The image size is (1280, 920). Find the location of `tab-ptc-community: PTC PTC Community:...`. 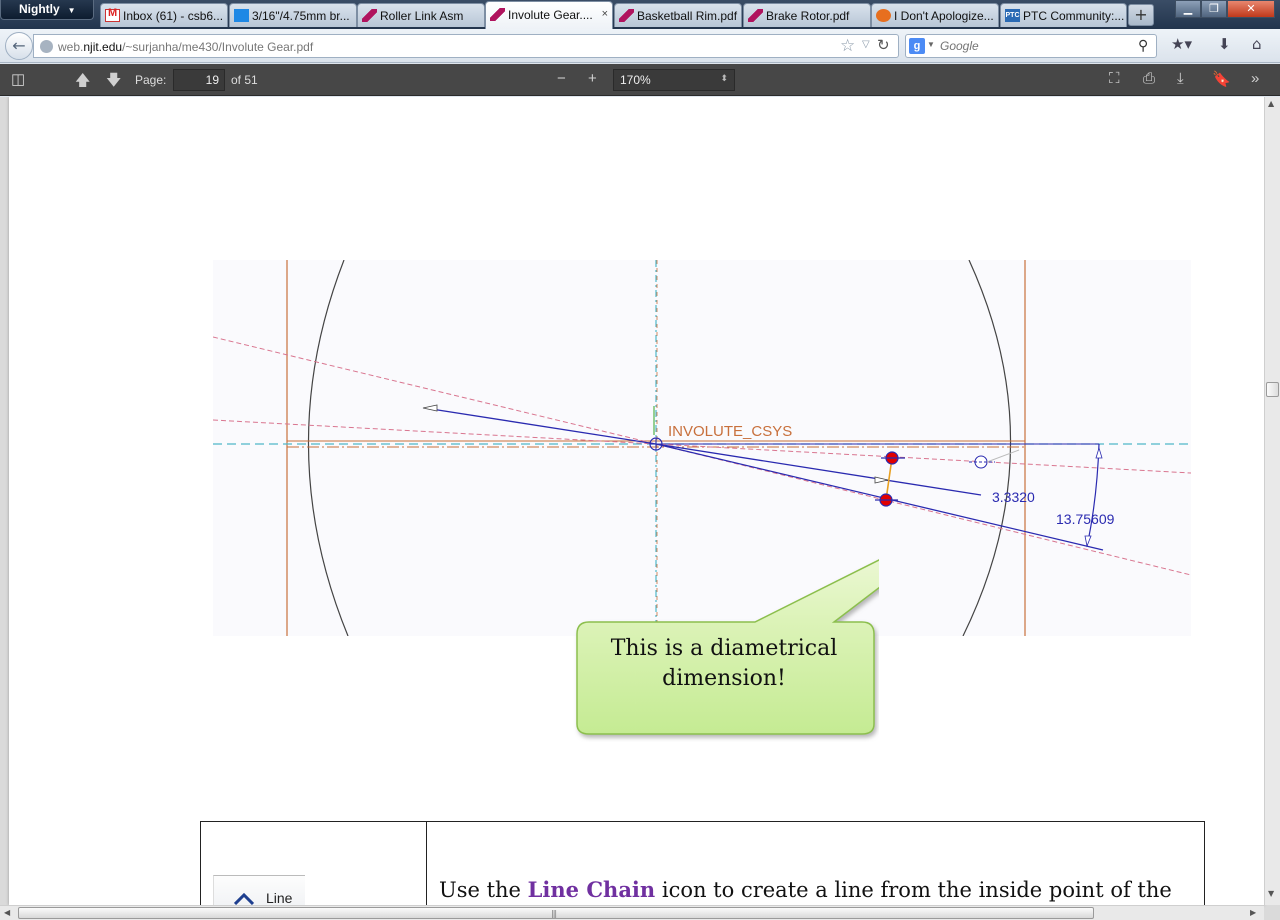

tab-ptc-community: PTC PTC Community:... is located at coordinates (1063, 15).